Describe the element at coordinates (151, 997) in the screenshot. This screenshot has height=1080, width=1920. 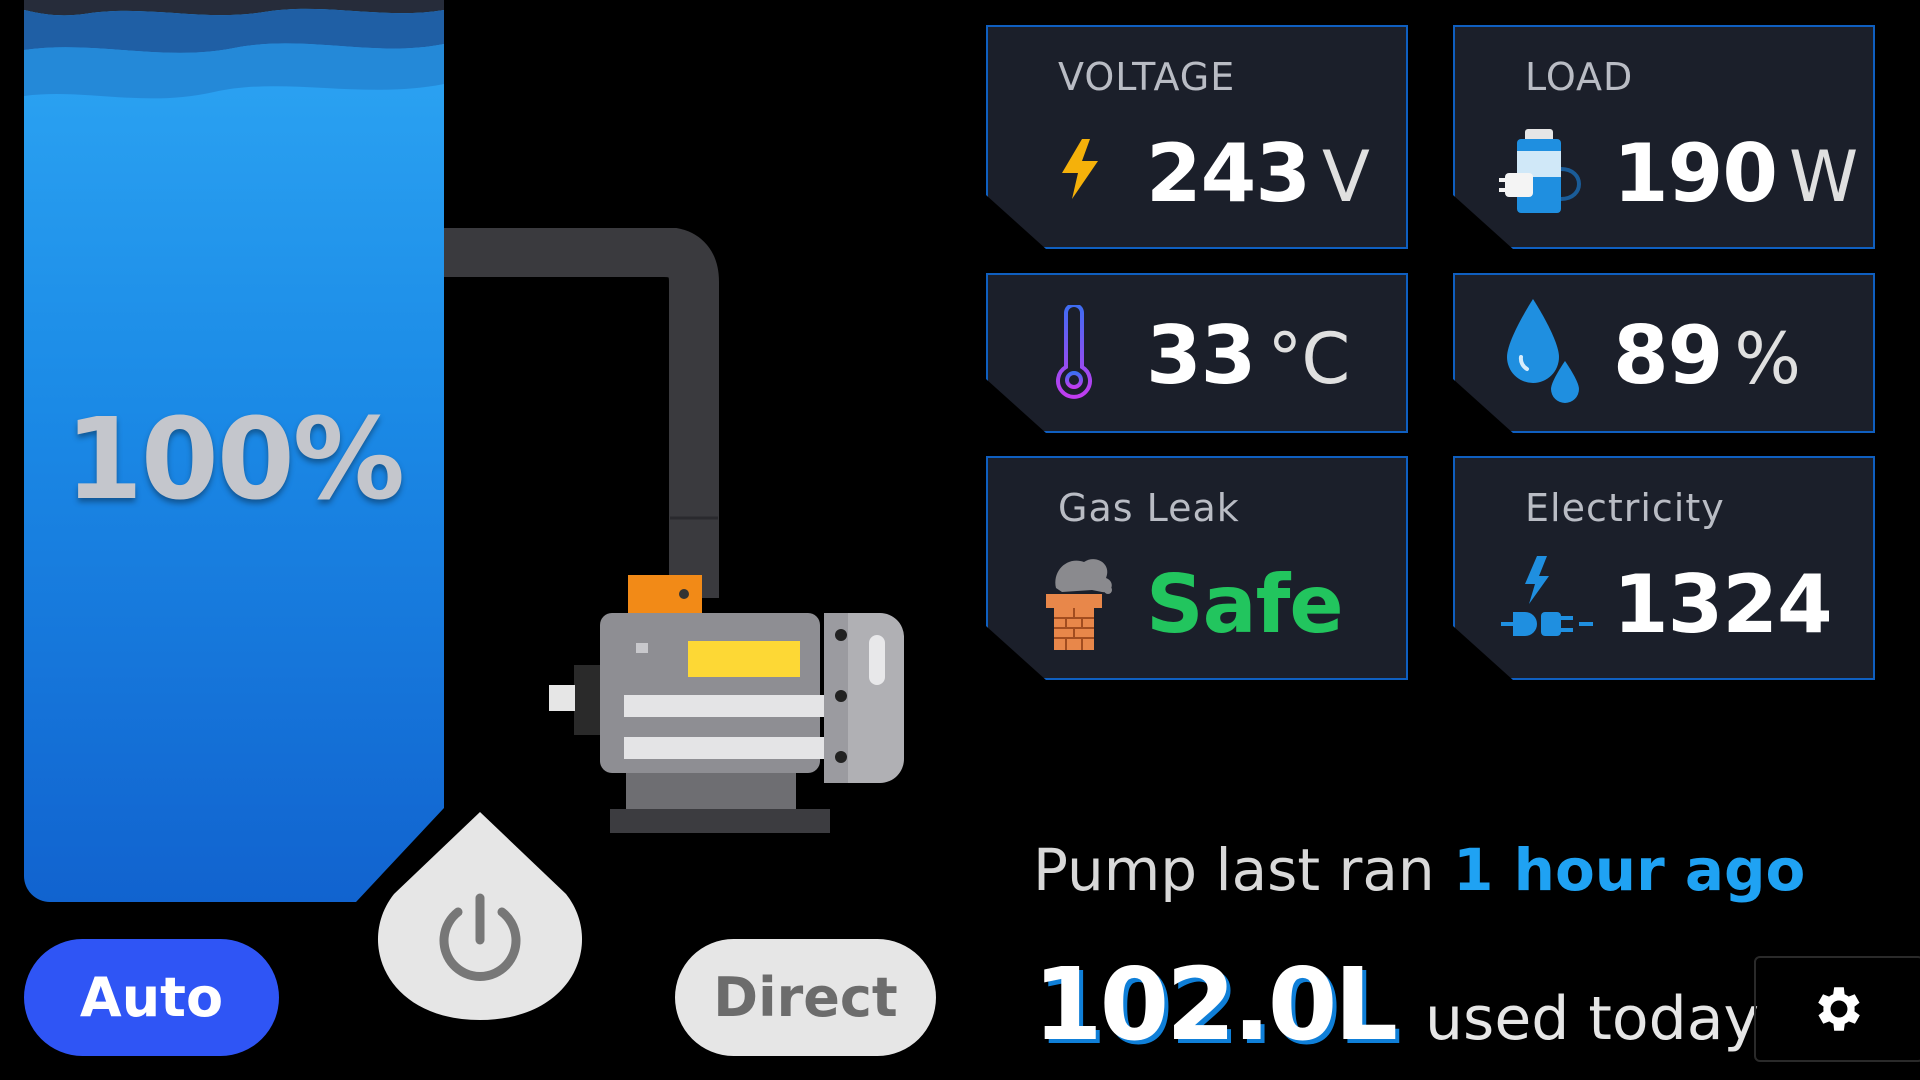
I see `auto-mode-button: Auto` at that location.